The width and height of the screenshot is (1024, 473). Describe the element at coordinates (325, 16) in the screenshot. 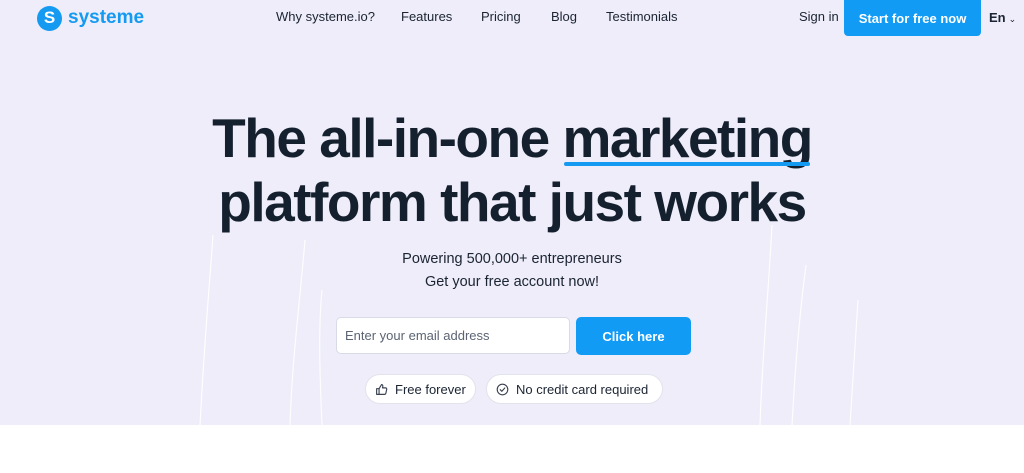

I see `nav-why-systeme: Why systeme.io?` at that location.